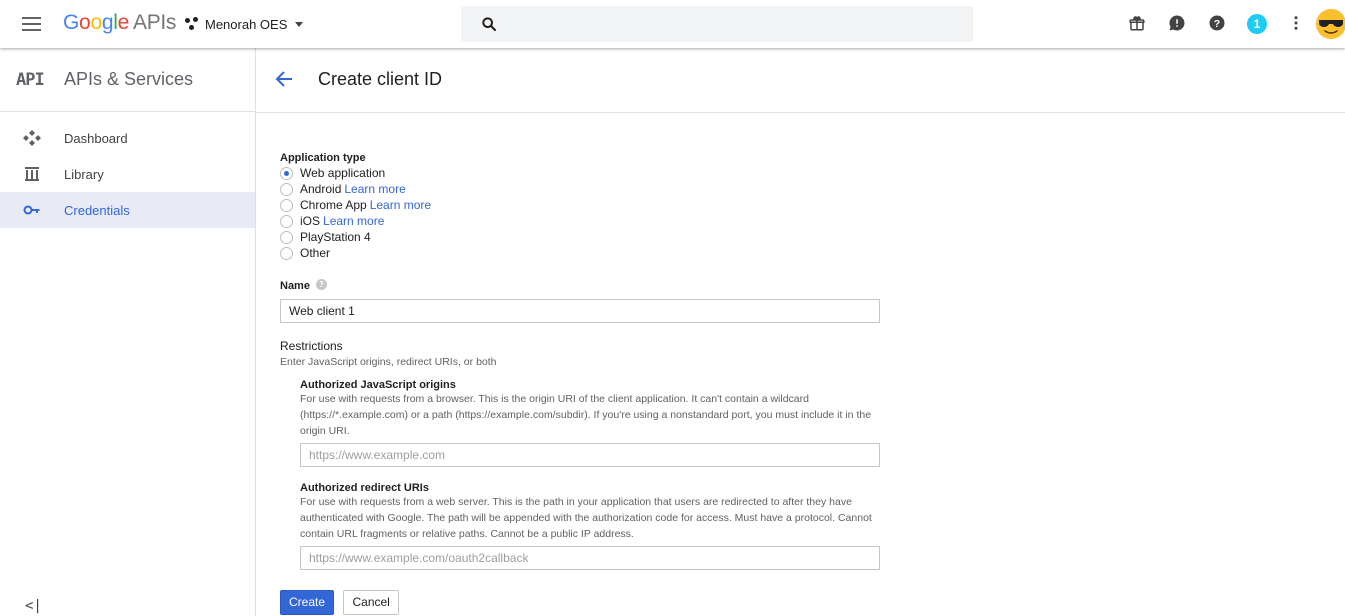 Image resolution: width=1345 pixels, height=616 pixels. I want to click on api-logo-icon: API, so click(30, 79).